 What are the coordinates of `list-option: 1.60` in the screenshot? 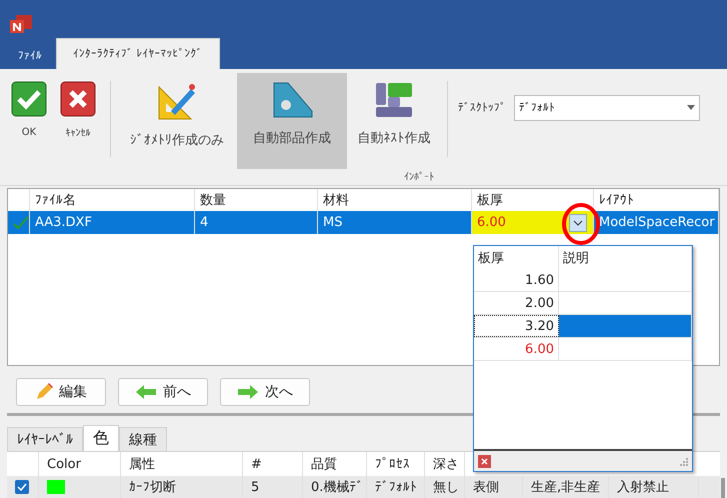 It's located at (516, 280).